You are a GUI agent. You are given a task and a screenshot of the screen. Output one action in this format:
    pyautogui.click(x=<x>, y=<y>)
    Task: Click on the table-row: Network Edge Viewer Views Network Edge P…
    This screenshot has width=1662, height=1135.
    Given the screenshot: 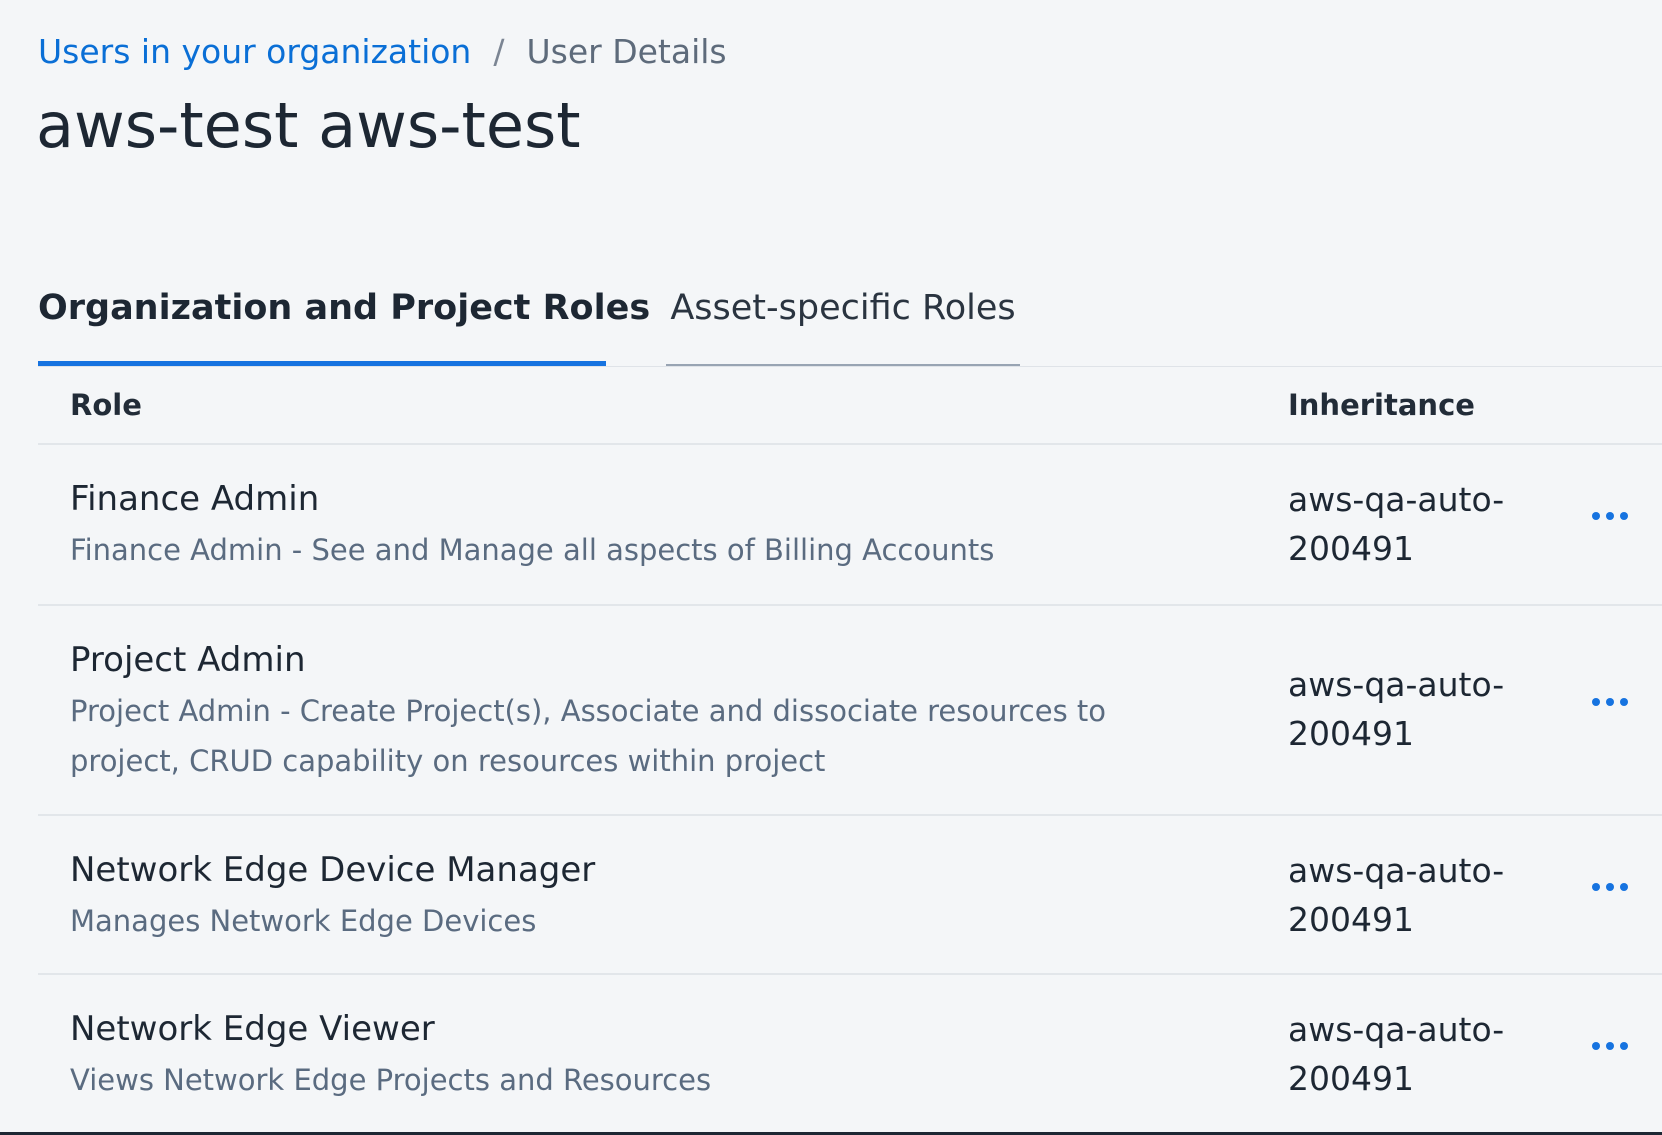 What is the action you would take?
    pyautogui.click(x=850, y=1055)
    